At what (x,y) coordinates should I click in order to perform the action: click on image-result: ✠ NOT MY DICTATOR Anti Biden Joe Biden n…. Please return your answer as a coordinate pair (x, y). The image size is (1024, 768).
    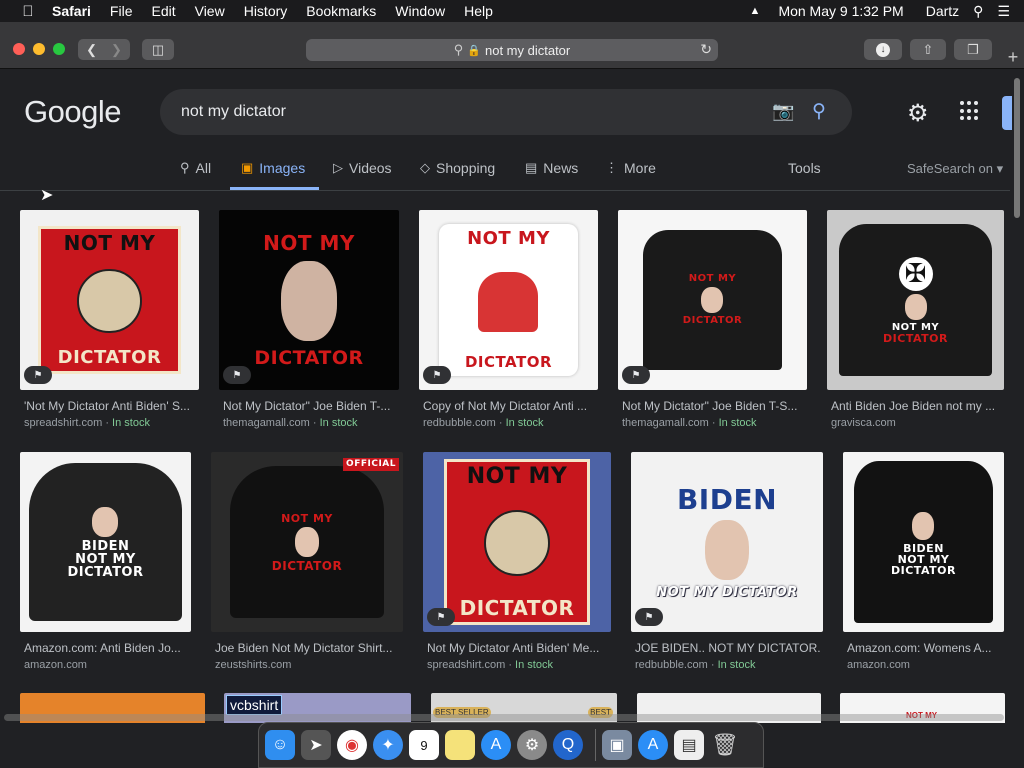
    Looking at the image, I should click on (916, 325).